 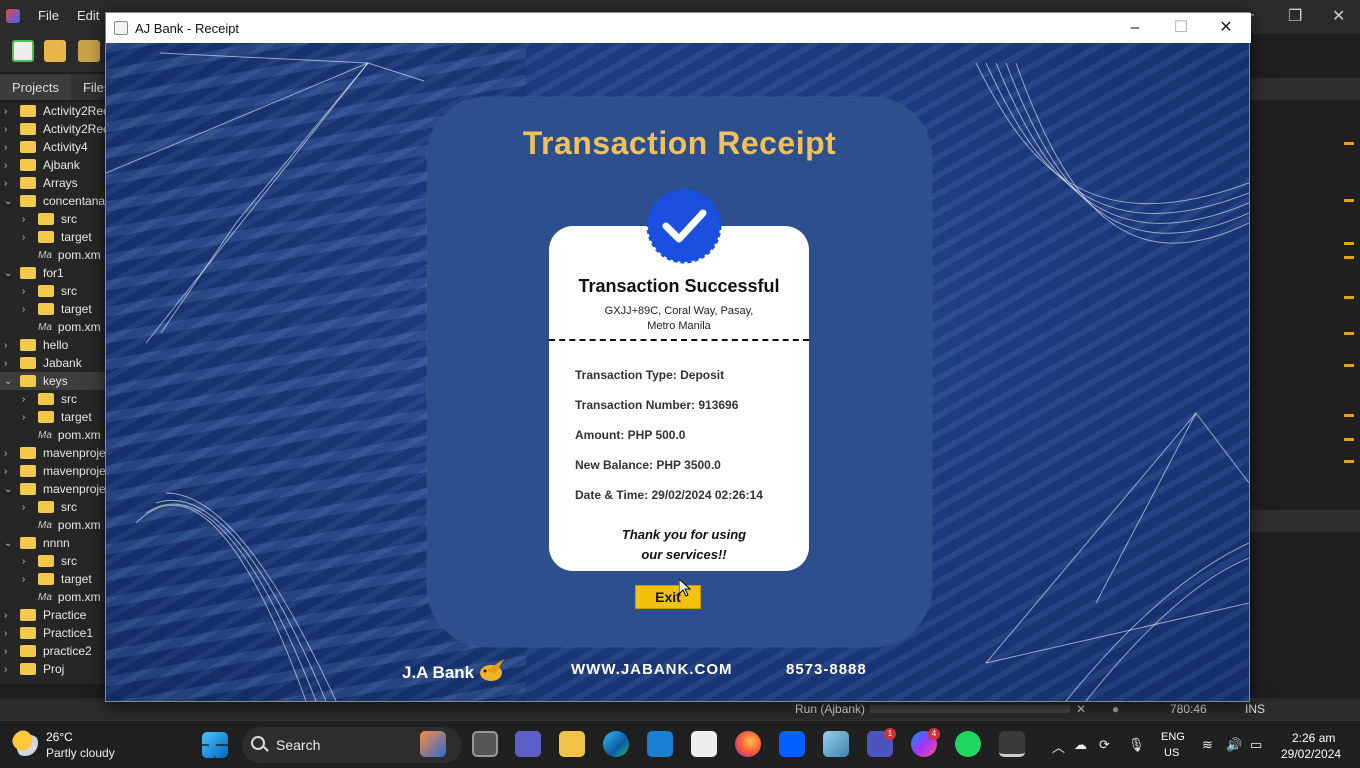 I want to click on weather-temperature: 26°C, so click(x=59, y=737).